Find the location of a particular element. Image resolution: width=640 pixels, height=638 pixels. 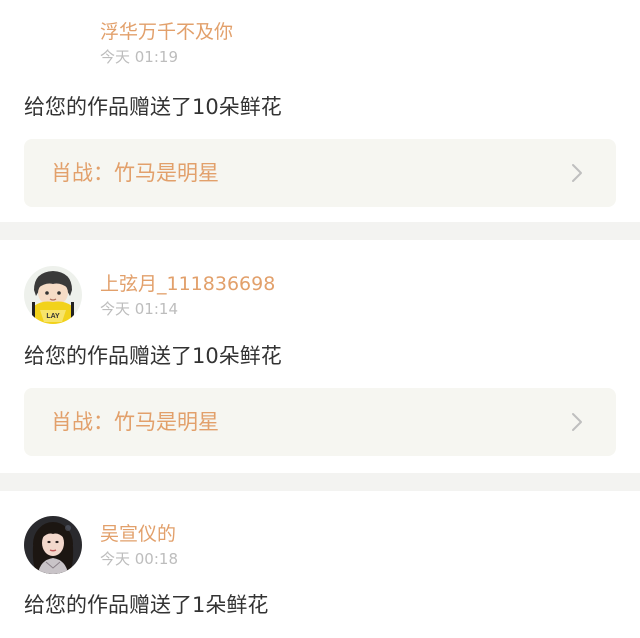

timestamp: 今天 00:18 is located at coordinates (139, 559).